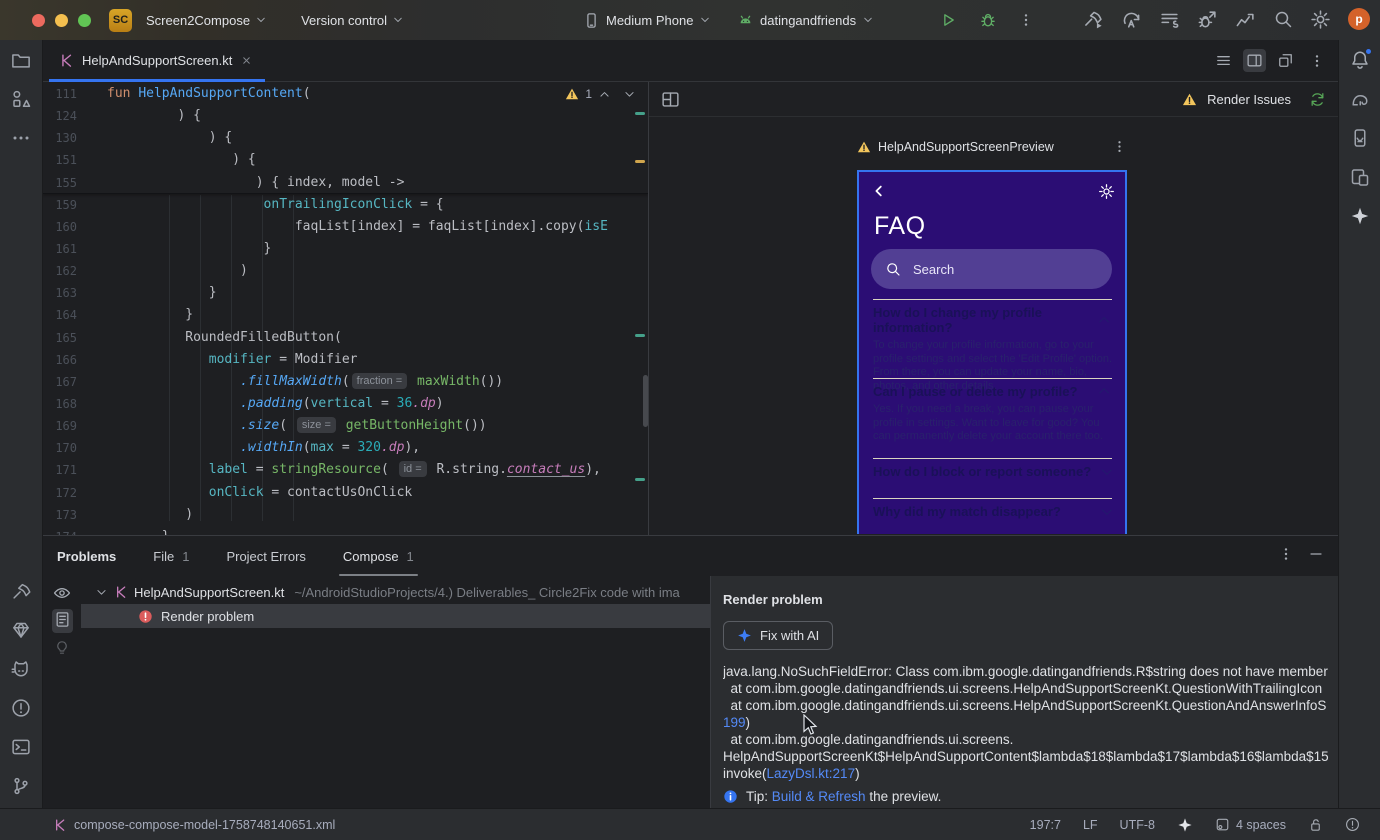  What do you see at coordinates (734, 722) in the screenshot?
I see `trace-link: 199` at bounding box center [734, 722].